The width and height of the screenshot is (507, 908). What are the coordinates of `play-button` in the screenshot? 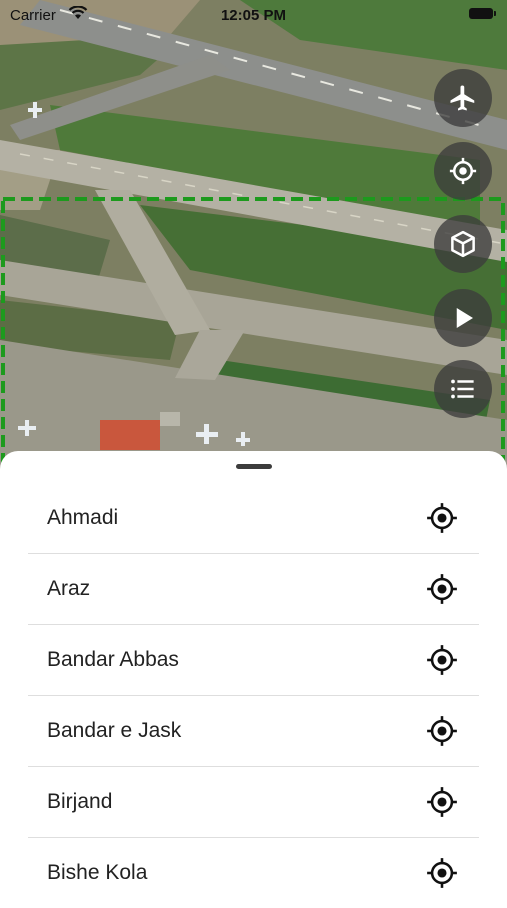 It's located at (463, 318).